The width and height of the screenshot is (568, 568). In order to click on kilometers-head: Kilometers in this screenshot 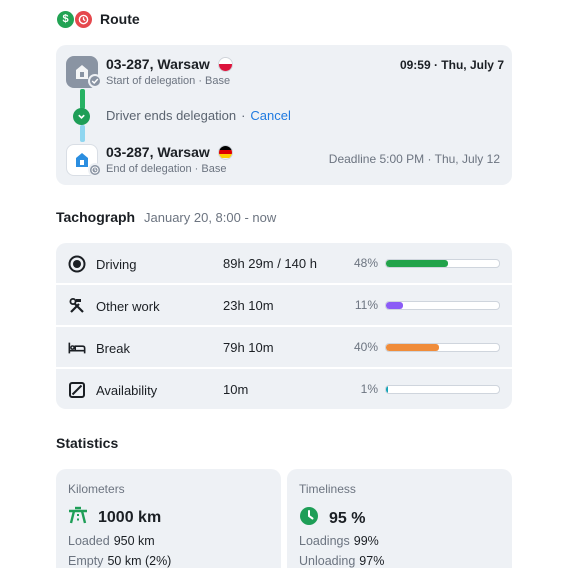, I will do `click(96, 489)`.